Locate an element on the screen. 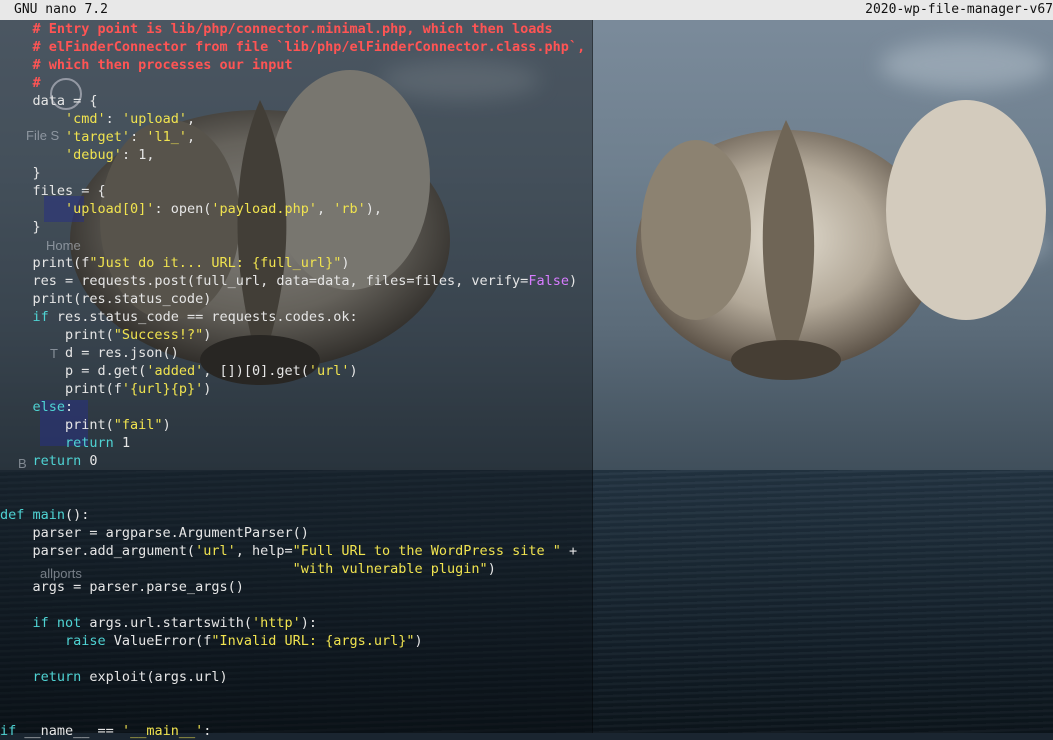  code-token: : 1, is located at coordinates (138, 155).